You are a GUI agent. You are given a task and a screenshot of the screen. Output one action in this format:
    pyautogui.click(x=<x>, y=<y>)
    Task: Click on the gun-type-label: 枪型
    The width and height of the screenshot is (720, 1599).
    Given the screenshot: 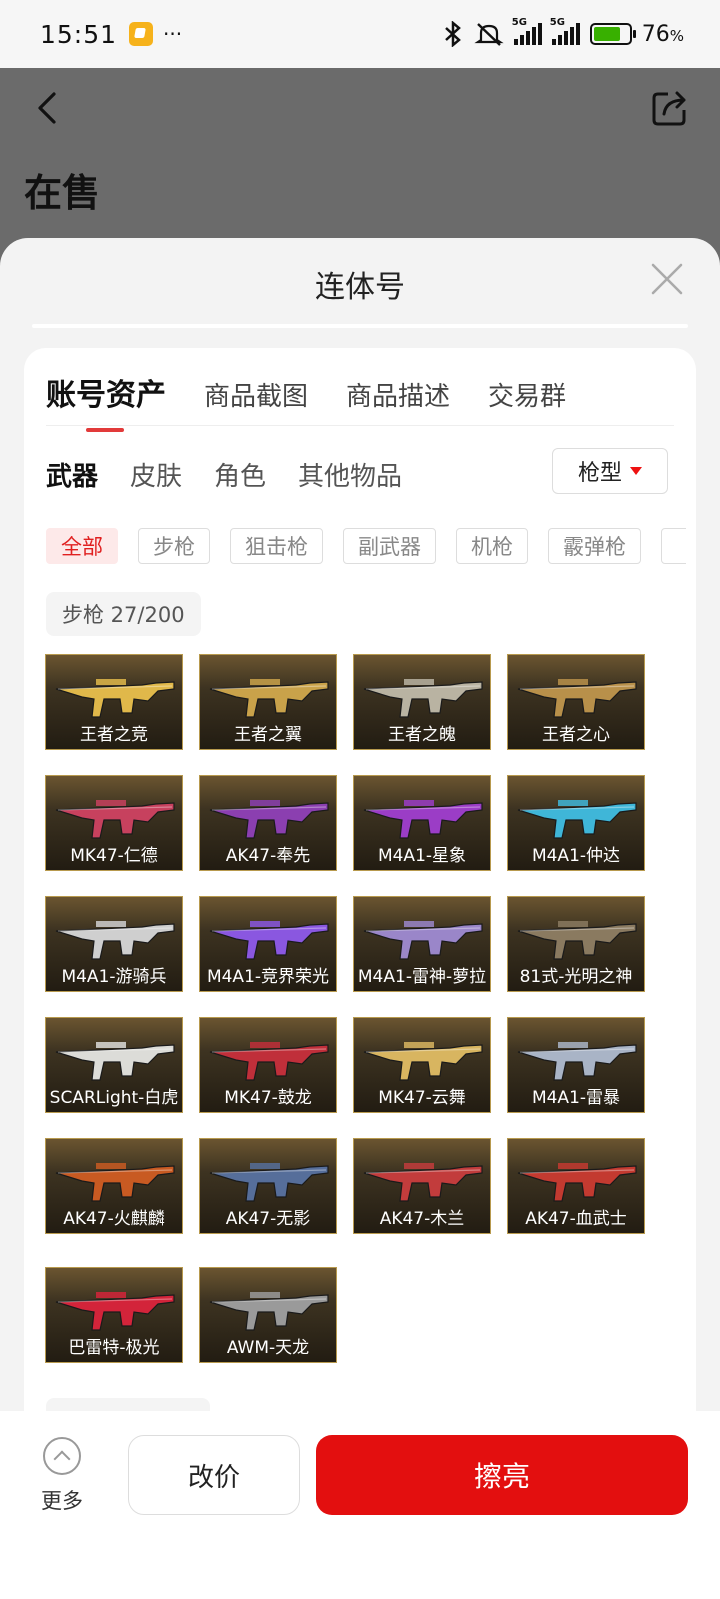 What is the action you would take?
    pyautogui.click(x=599, y=473)
    